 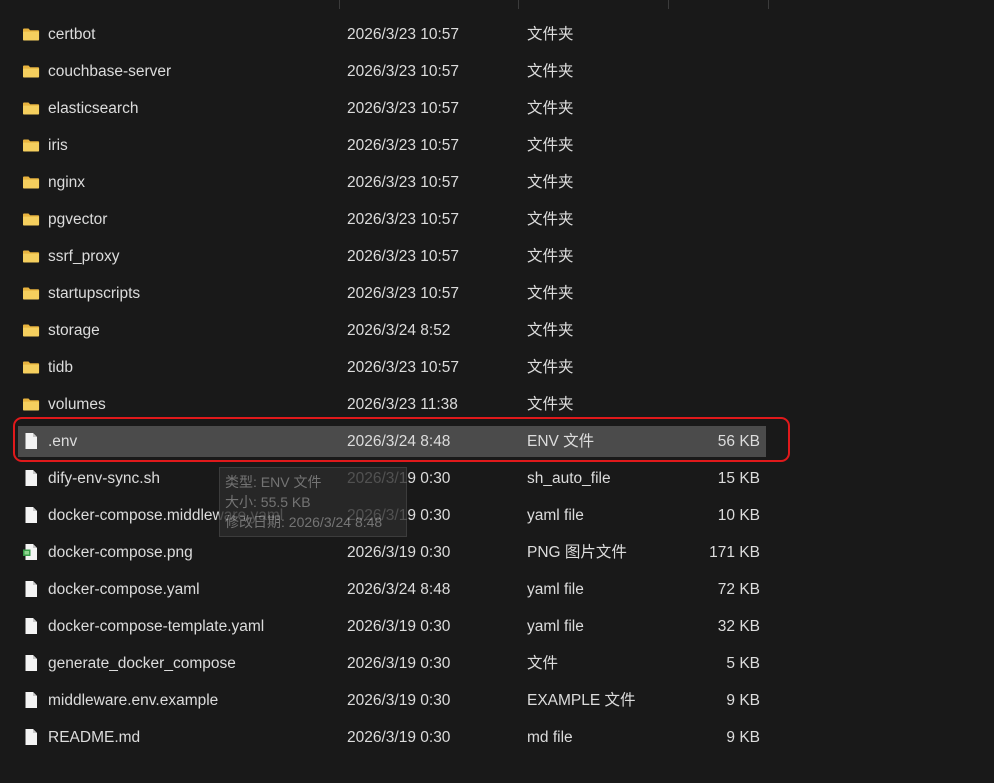 What do you see at coordinates (550, 737) in the screenshot?
I see `file-type: md file` at bounding box center [550, 737].